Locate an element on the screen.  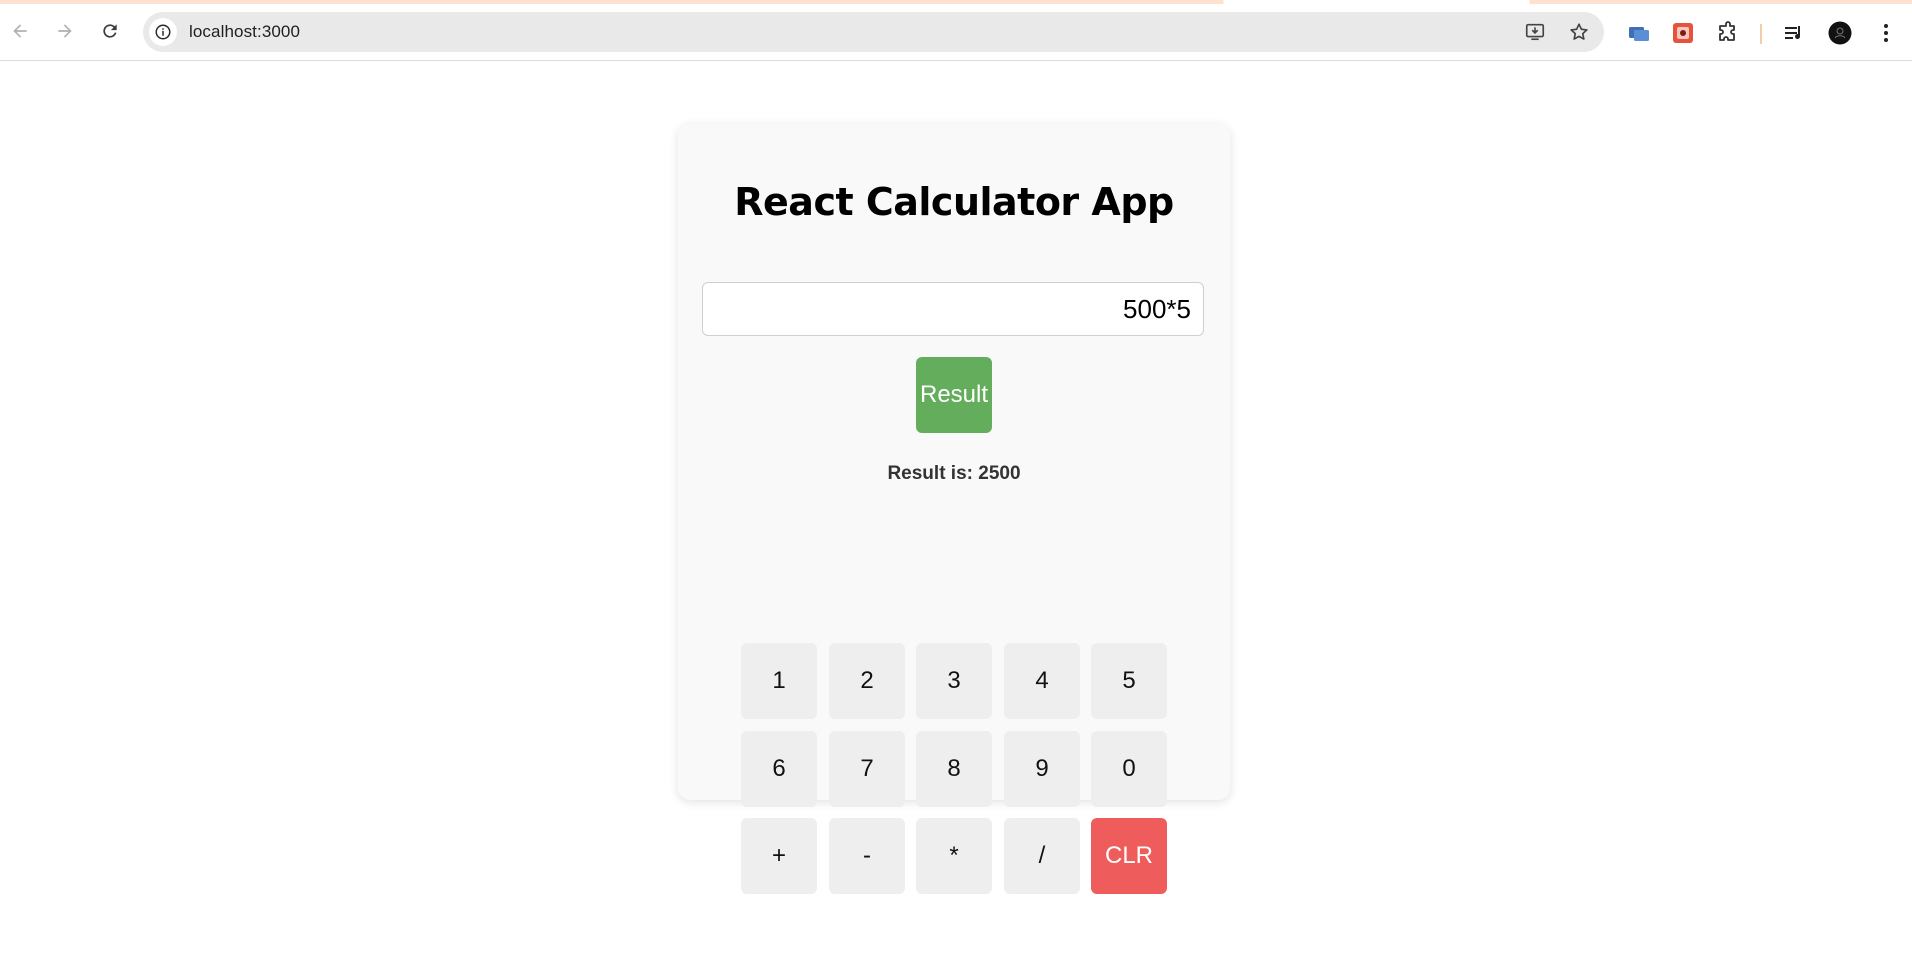
profile-avatar-icon is located at coordinates (1840, 33).